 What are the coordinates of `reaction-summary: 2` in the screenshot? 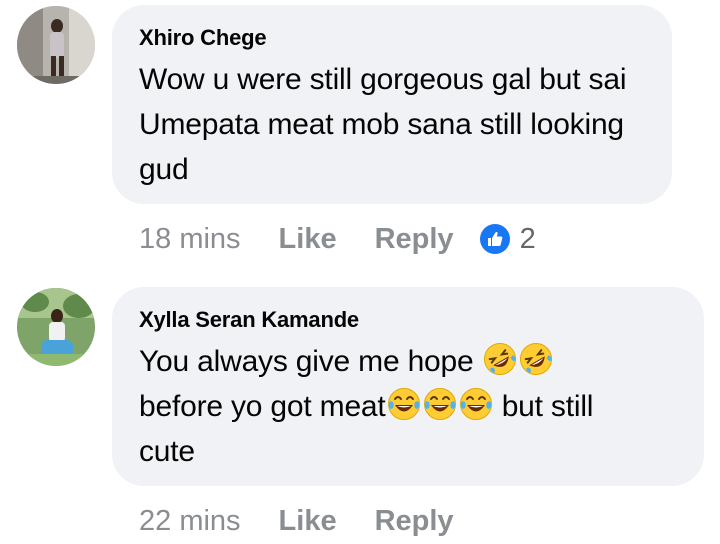 It's located at (507, 239).